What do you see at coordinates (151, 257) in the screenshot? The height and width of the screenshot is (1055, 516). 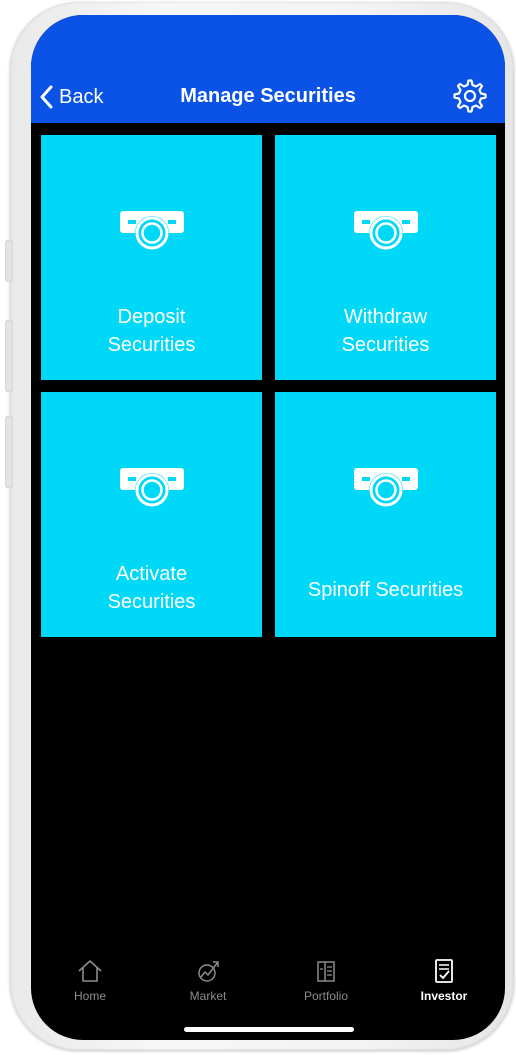 I see `deposit-securities-tile: Deposit Securities` at bounding box center [151, 257].